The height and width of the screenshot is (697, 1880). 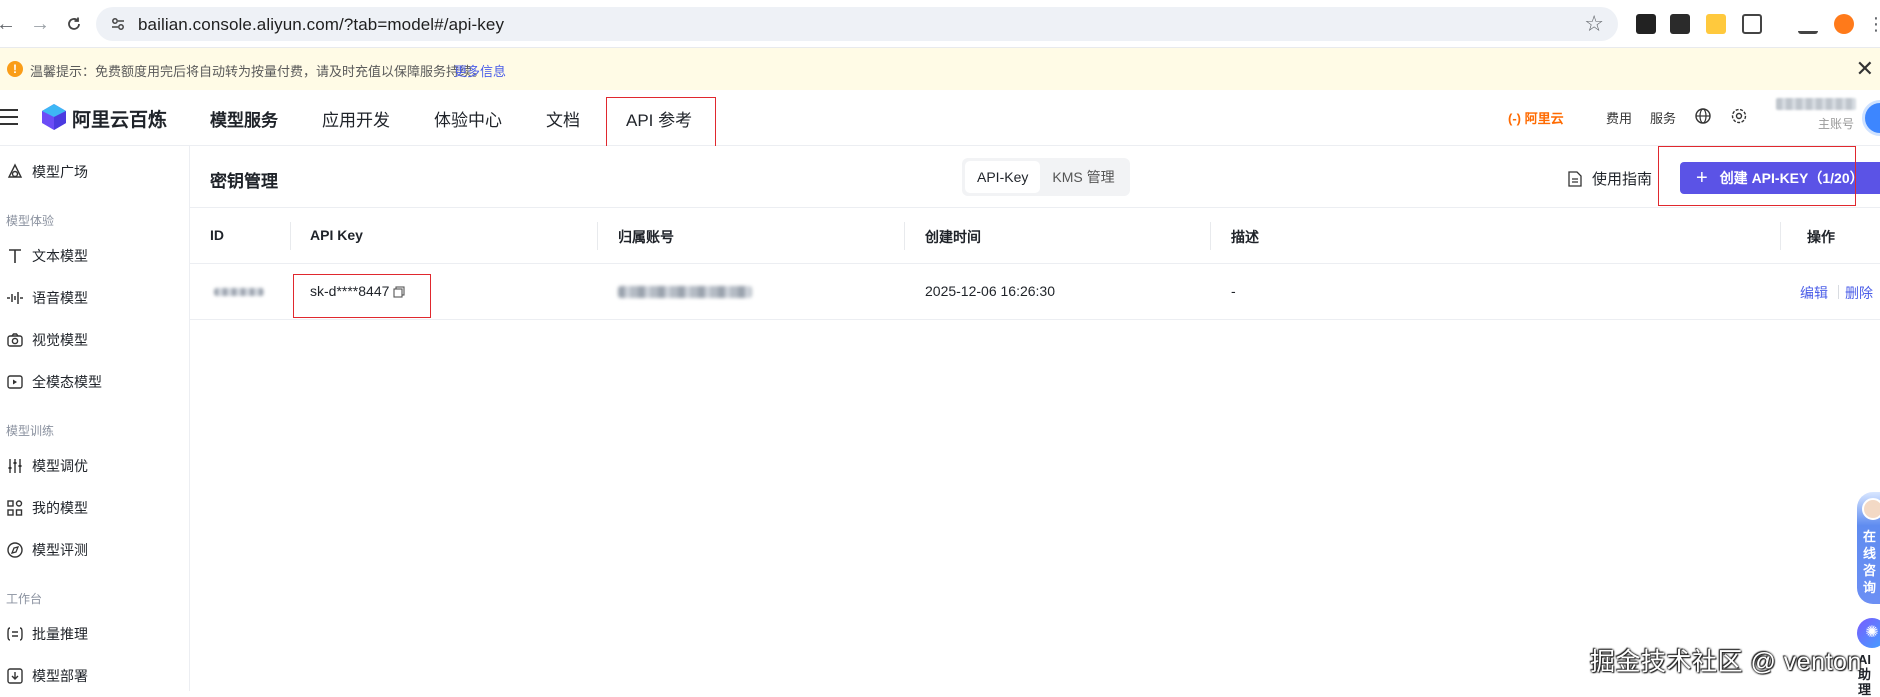 What do you see at coordinates (30, 221) in the screenshot?
I see `sidebar-group-label: 模型体验` at bounding box center [30, 221].